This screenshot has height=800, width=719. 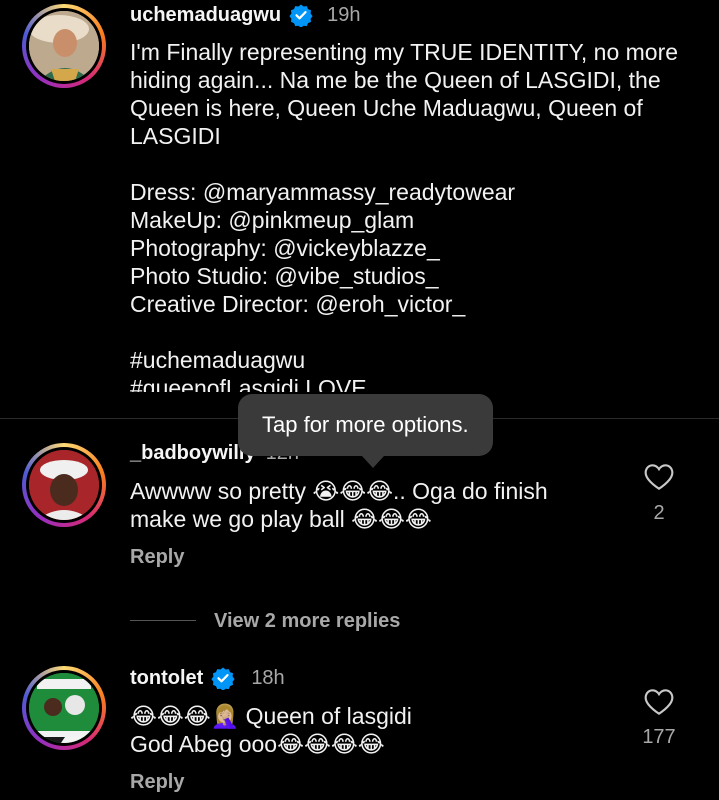 I want to click on replies-line, so click(x=163, y=620).